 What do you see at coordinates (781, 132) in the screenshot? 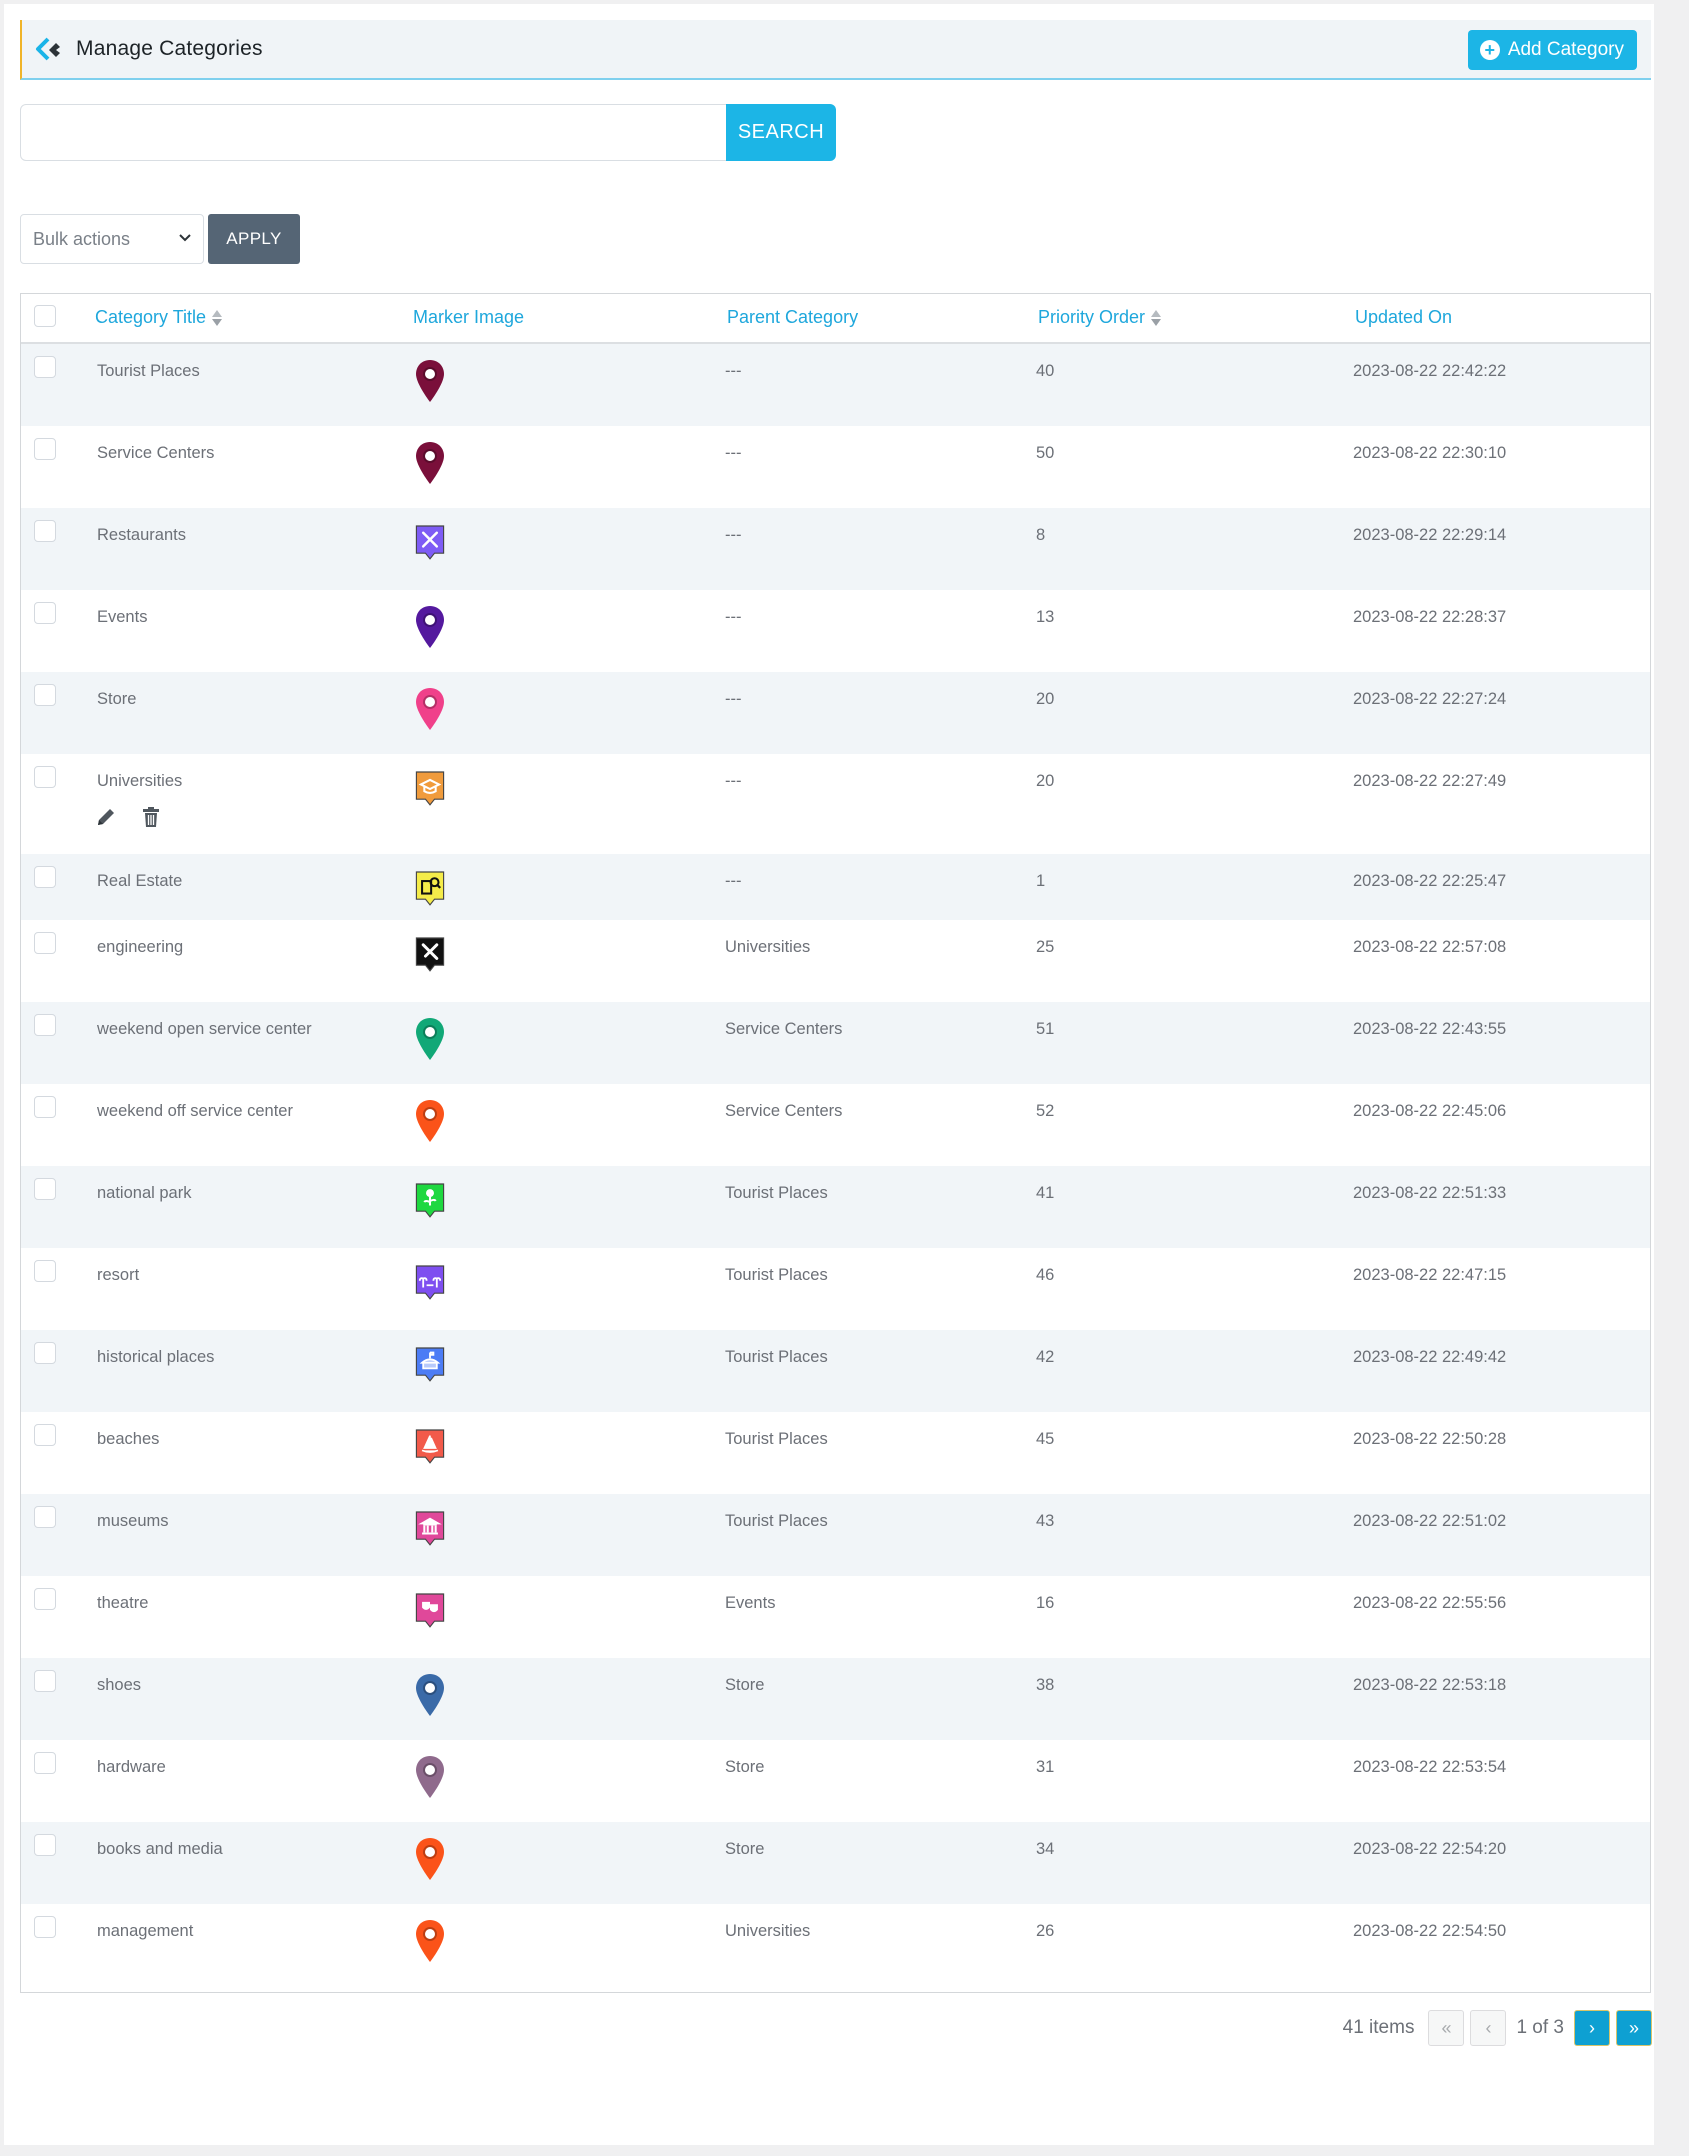
I see `search-button: SEARCH` at bounding box center [781, 132].